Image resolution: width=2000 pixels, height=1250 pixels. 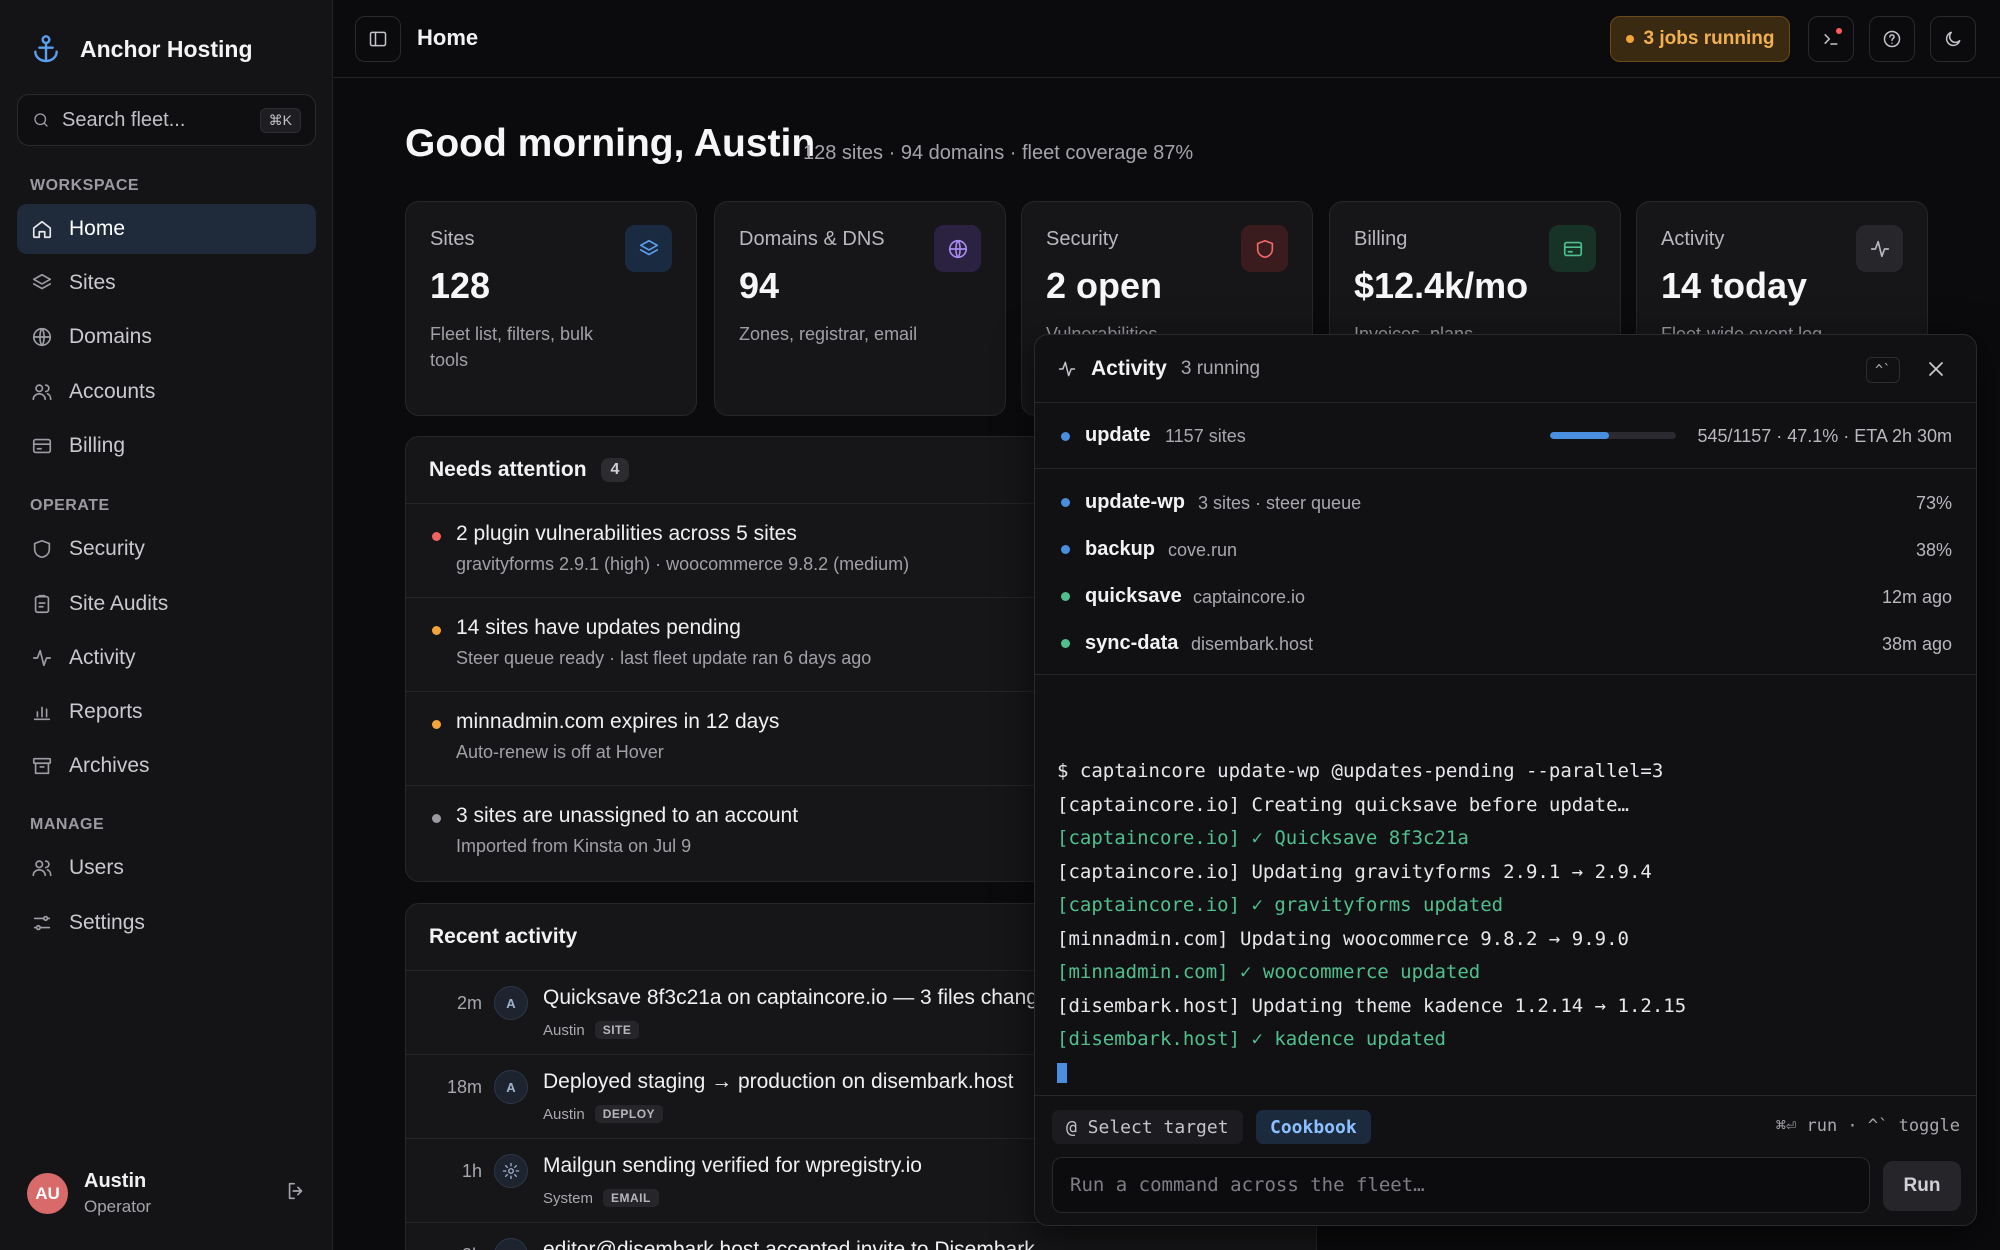 I want to click on sidebar-toggle-button, so click(x=378, y=39).